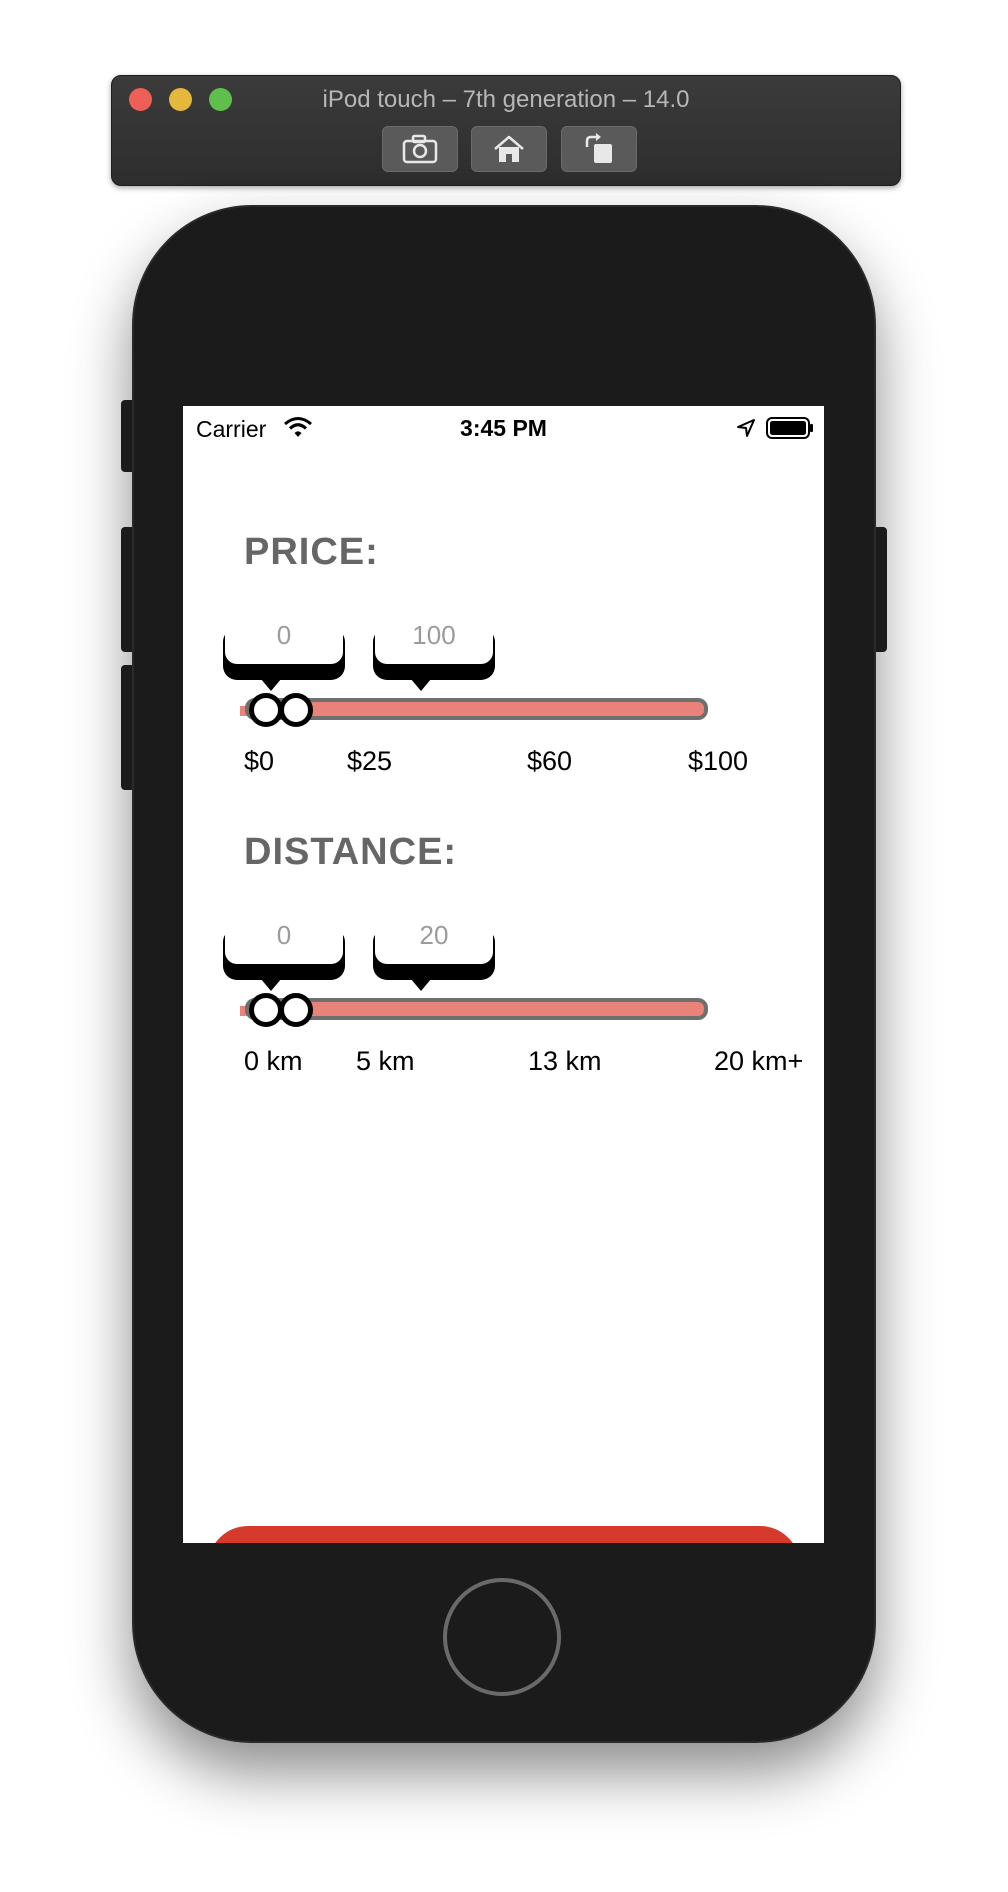 Image resolution: width=1008 pixels, height=1892 pixels. I want to click on battery-icon, so click(789, 428).